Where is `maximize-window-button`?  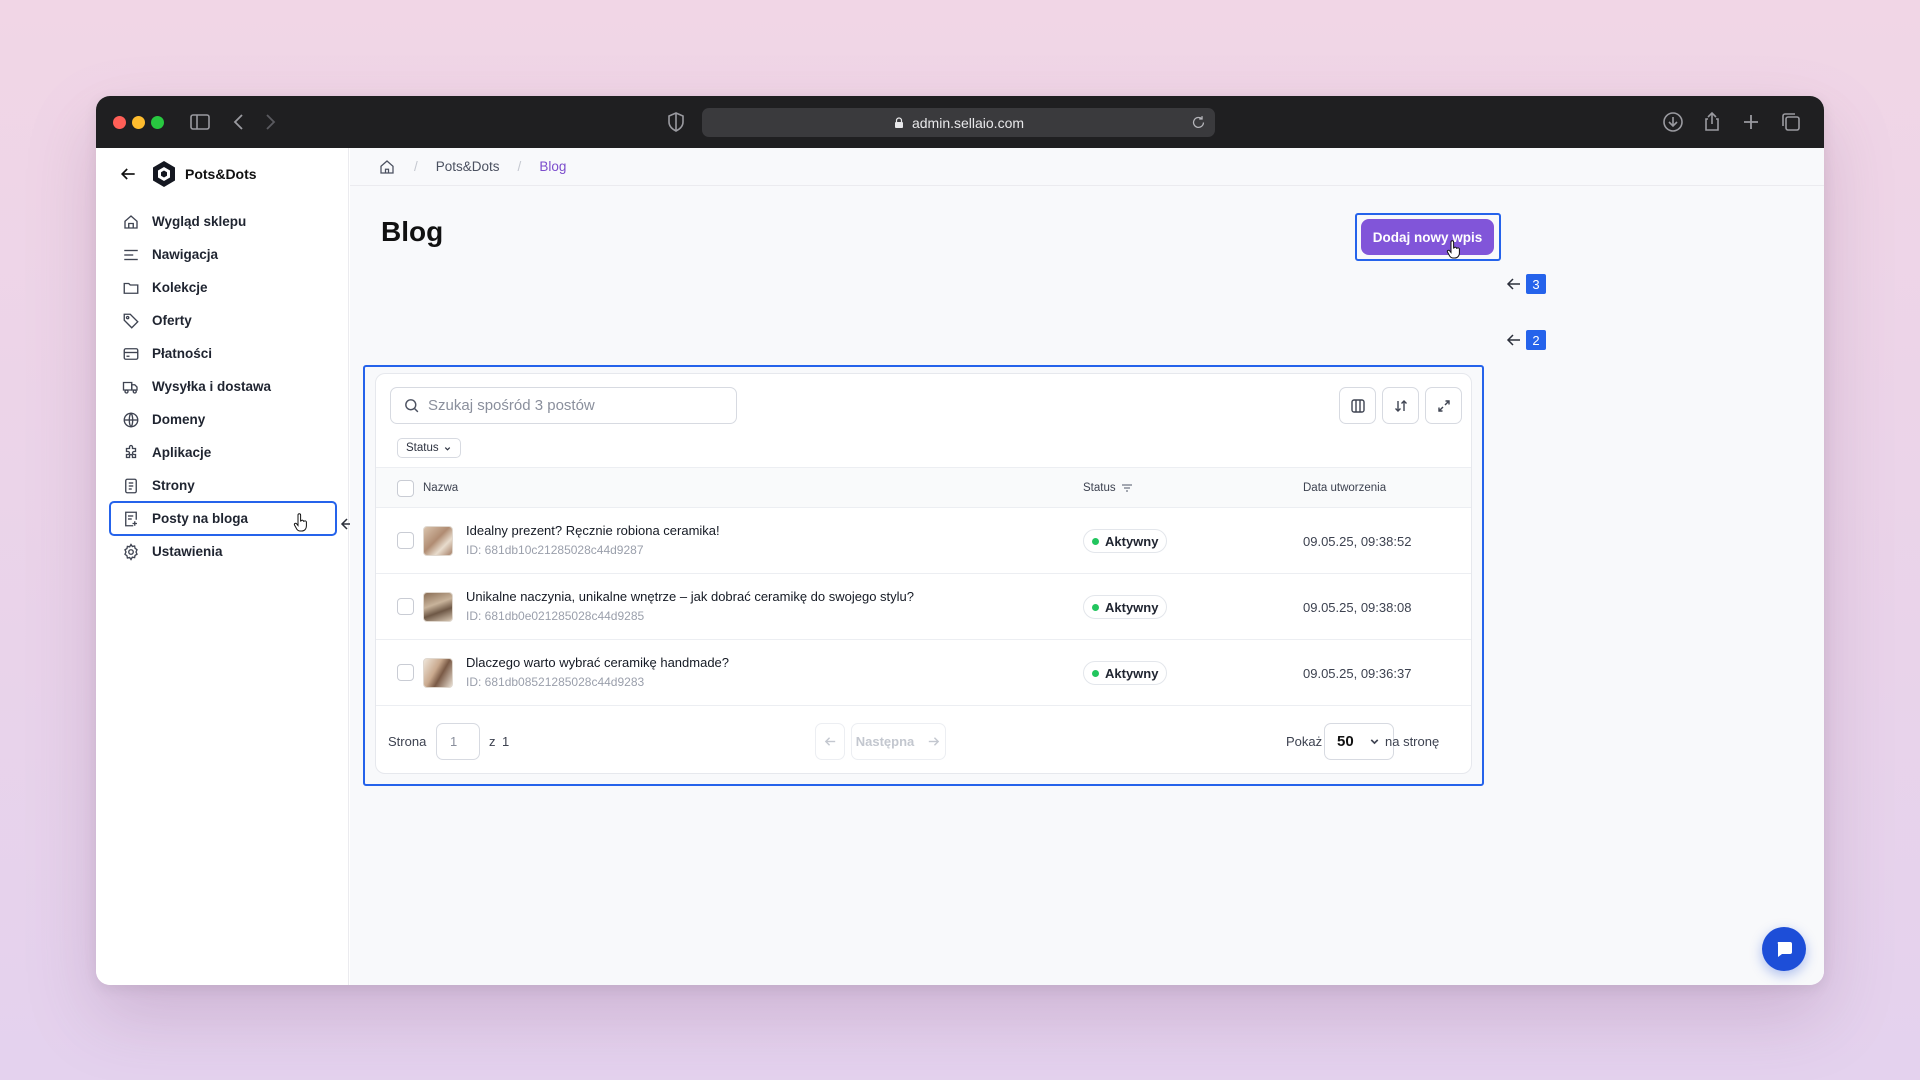 maximize-window-button is located at coordinates (157, 122).